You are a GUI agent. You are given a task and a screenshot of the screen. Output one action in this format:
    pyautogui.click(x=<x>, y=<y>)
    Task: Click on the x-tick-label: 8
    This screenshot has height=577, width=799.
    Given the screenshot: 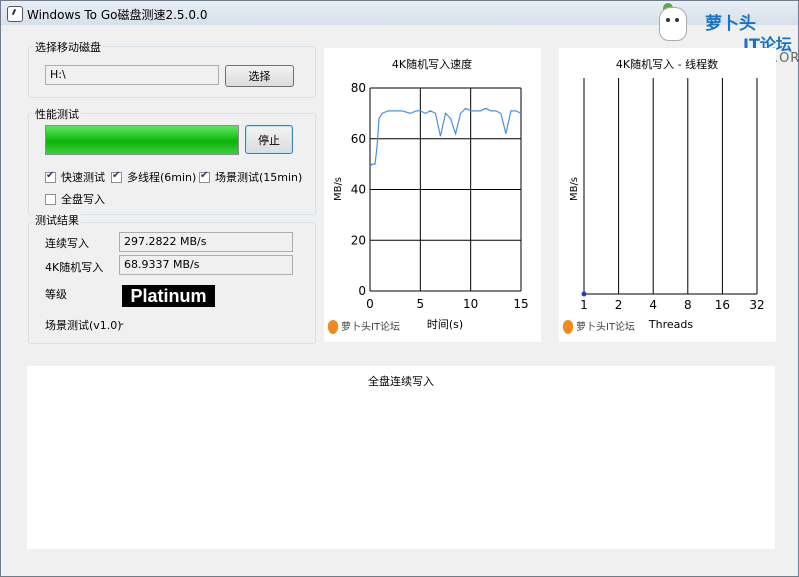 What is the action you would take?
    pyautogui.click(x=688, y=305)
    